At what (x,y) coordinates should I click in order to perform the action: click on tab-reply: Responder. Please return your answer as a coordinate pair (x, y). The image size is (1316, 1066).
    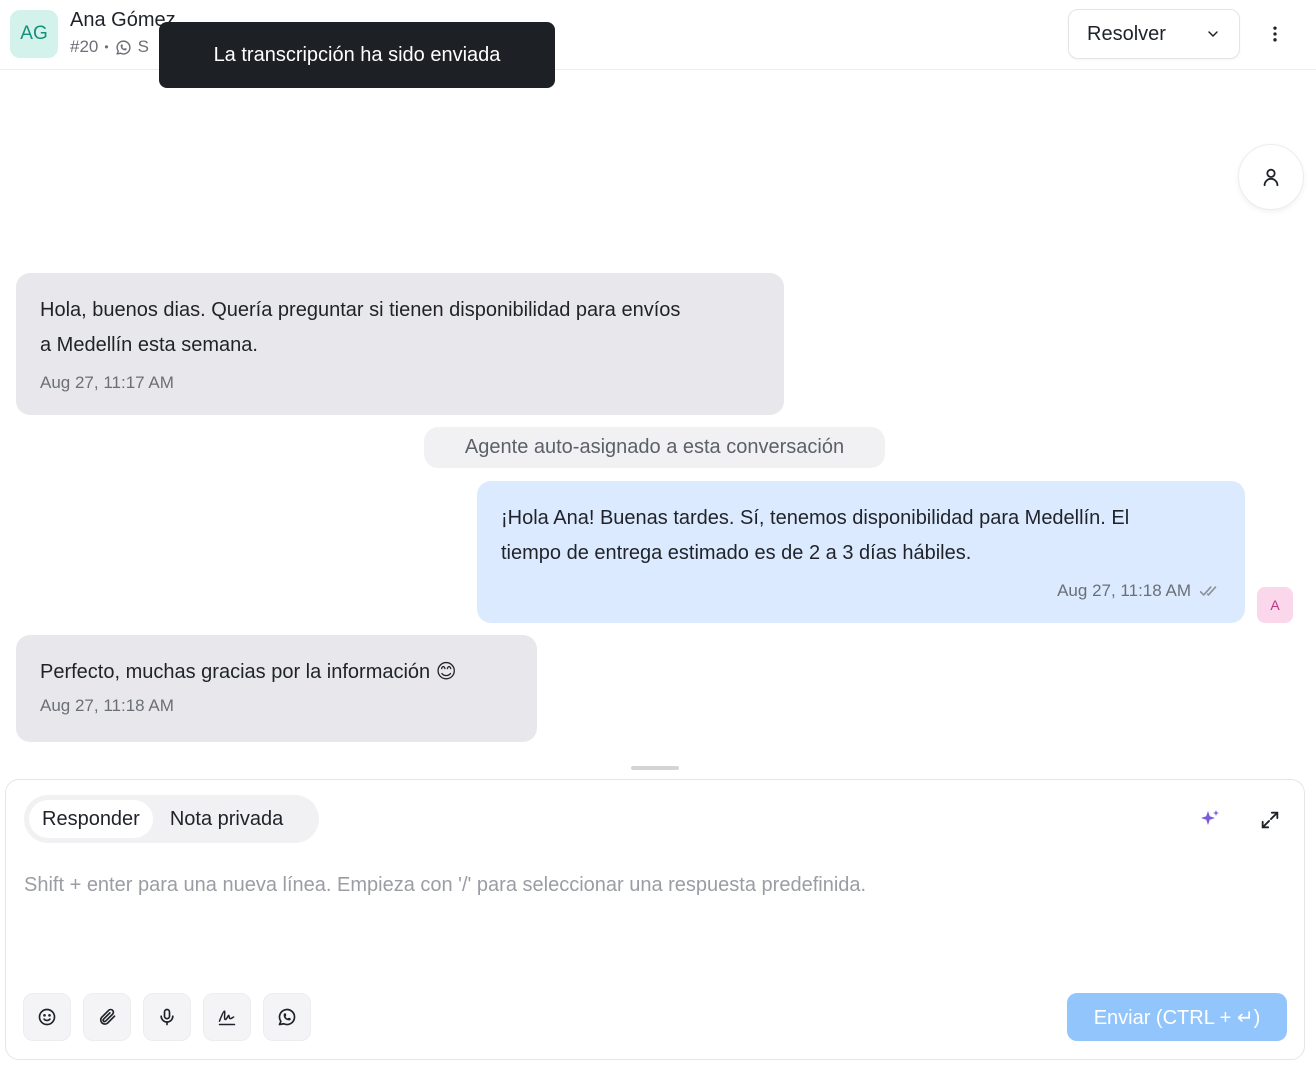
    Looking at the image, I should click on (91, 819).